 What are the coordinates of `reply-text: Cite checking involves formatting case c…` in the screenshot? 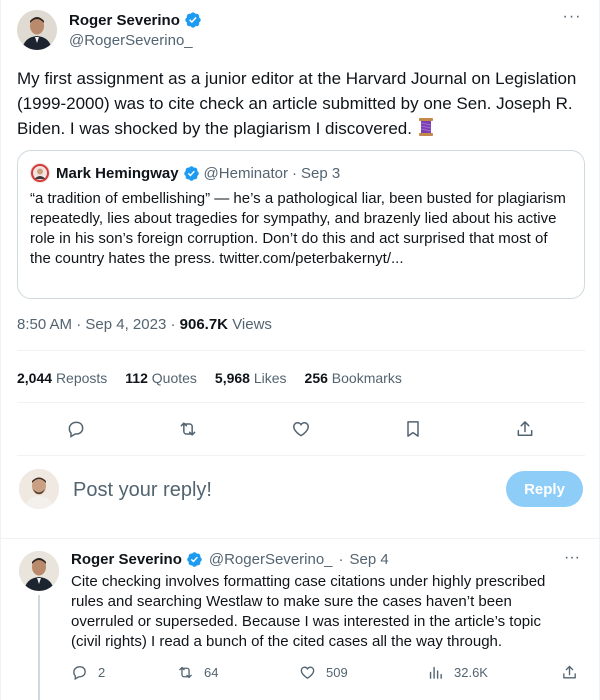 It's located at (308, 611).